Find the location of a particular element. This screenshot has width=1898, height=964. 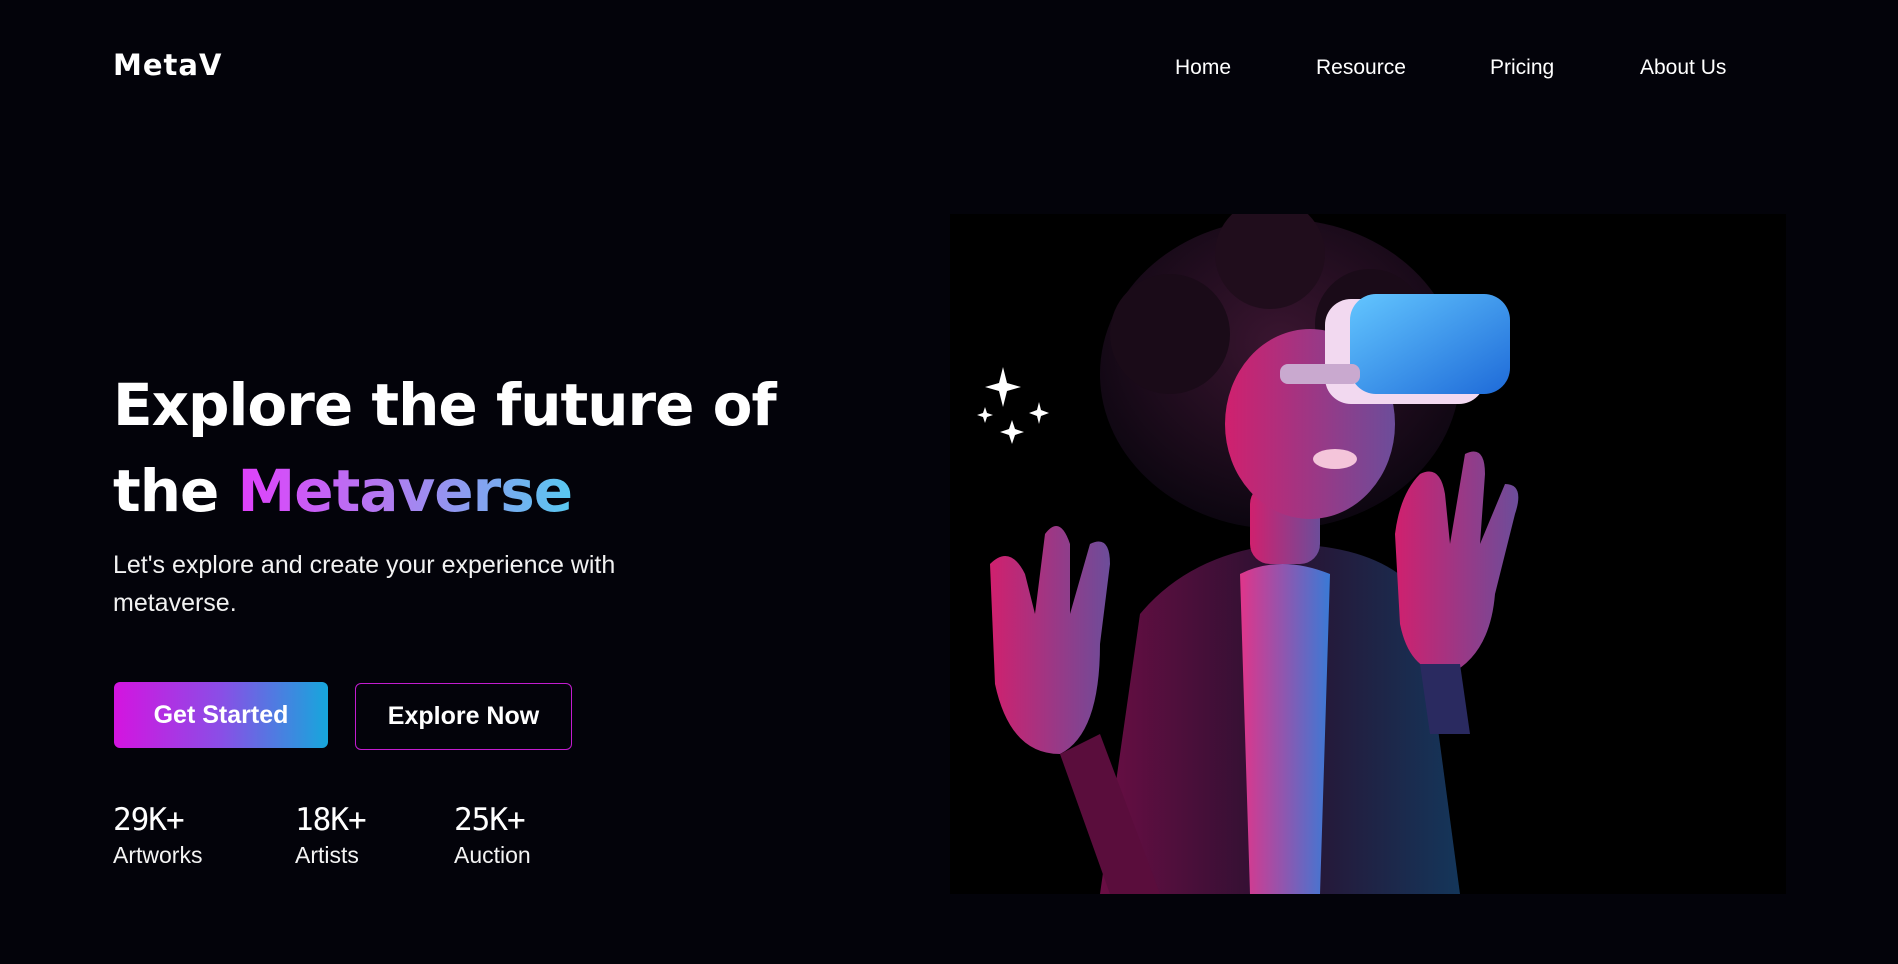

explore-now-button: Explore Now is located at coordinates (463, 716).